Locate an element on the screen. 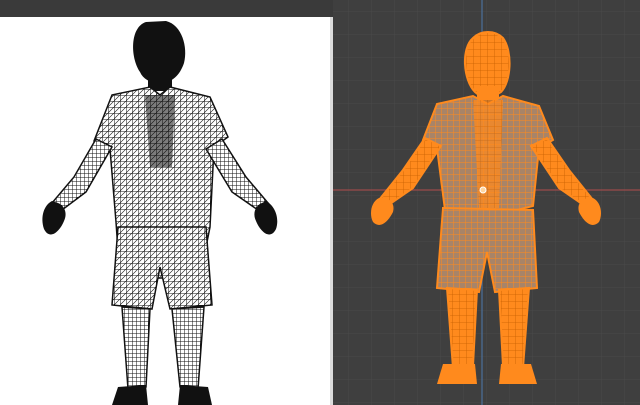  right-leg-shape is located at coordinates (188, 348).